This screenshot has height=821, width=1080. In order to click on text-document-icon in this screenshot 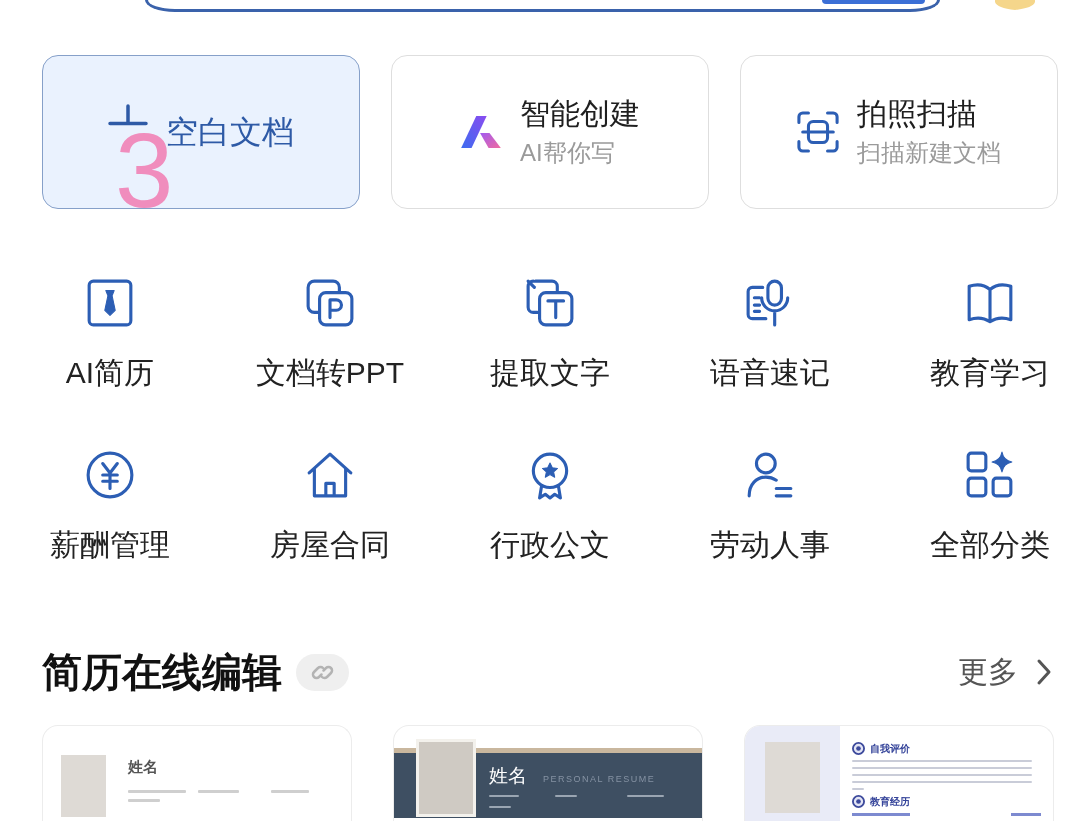, I will do `click(550, 303)`.